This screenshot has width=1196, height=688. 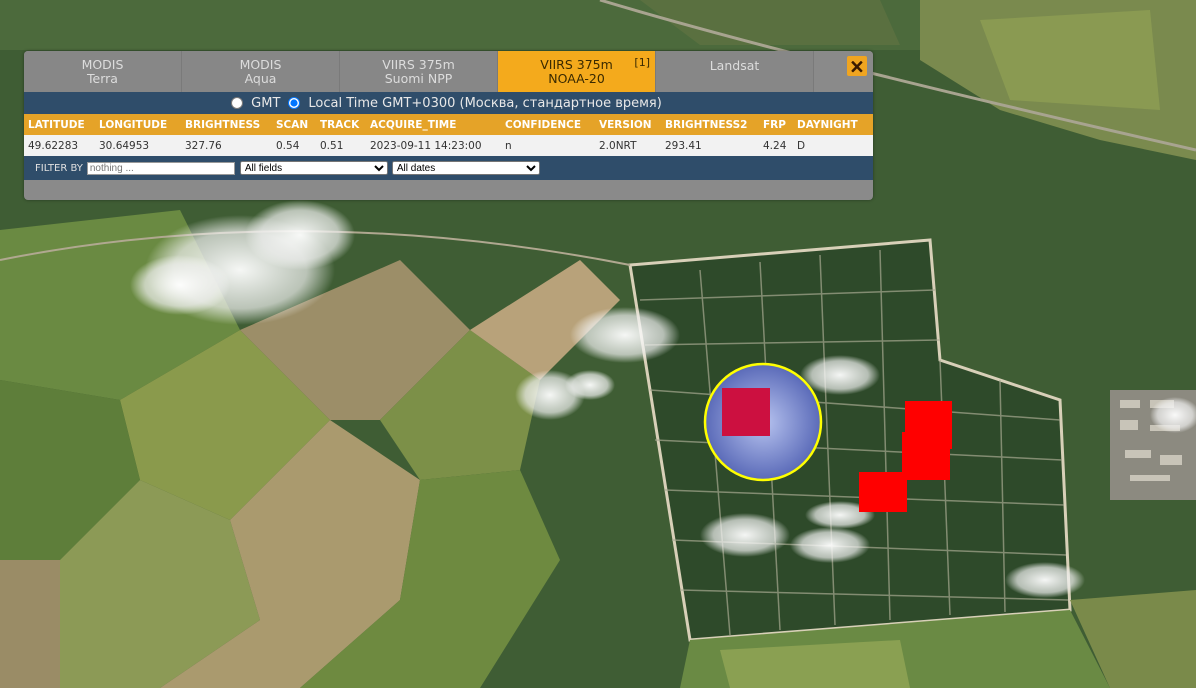 What do you see at coordinates (341, 124) in the screenshot?
I see `col-track: TRACK` at bounding box center [341, 124].